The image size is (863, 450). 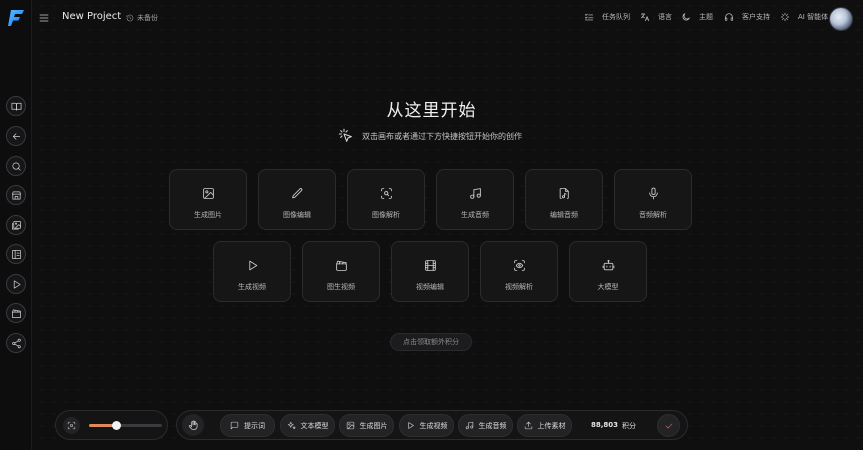 What do you see at coordinates (756, 17) in the screenshot?
I see `support-label: 客户支持` at bounding box center [756, 17].